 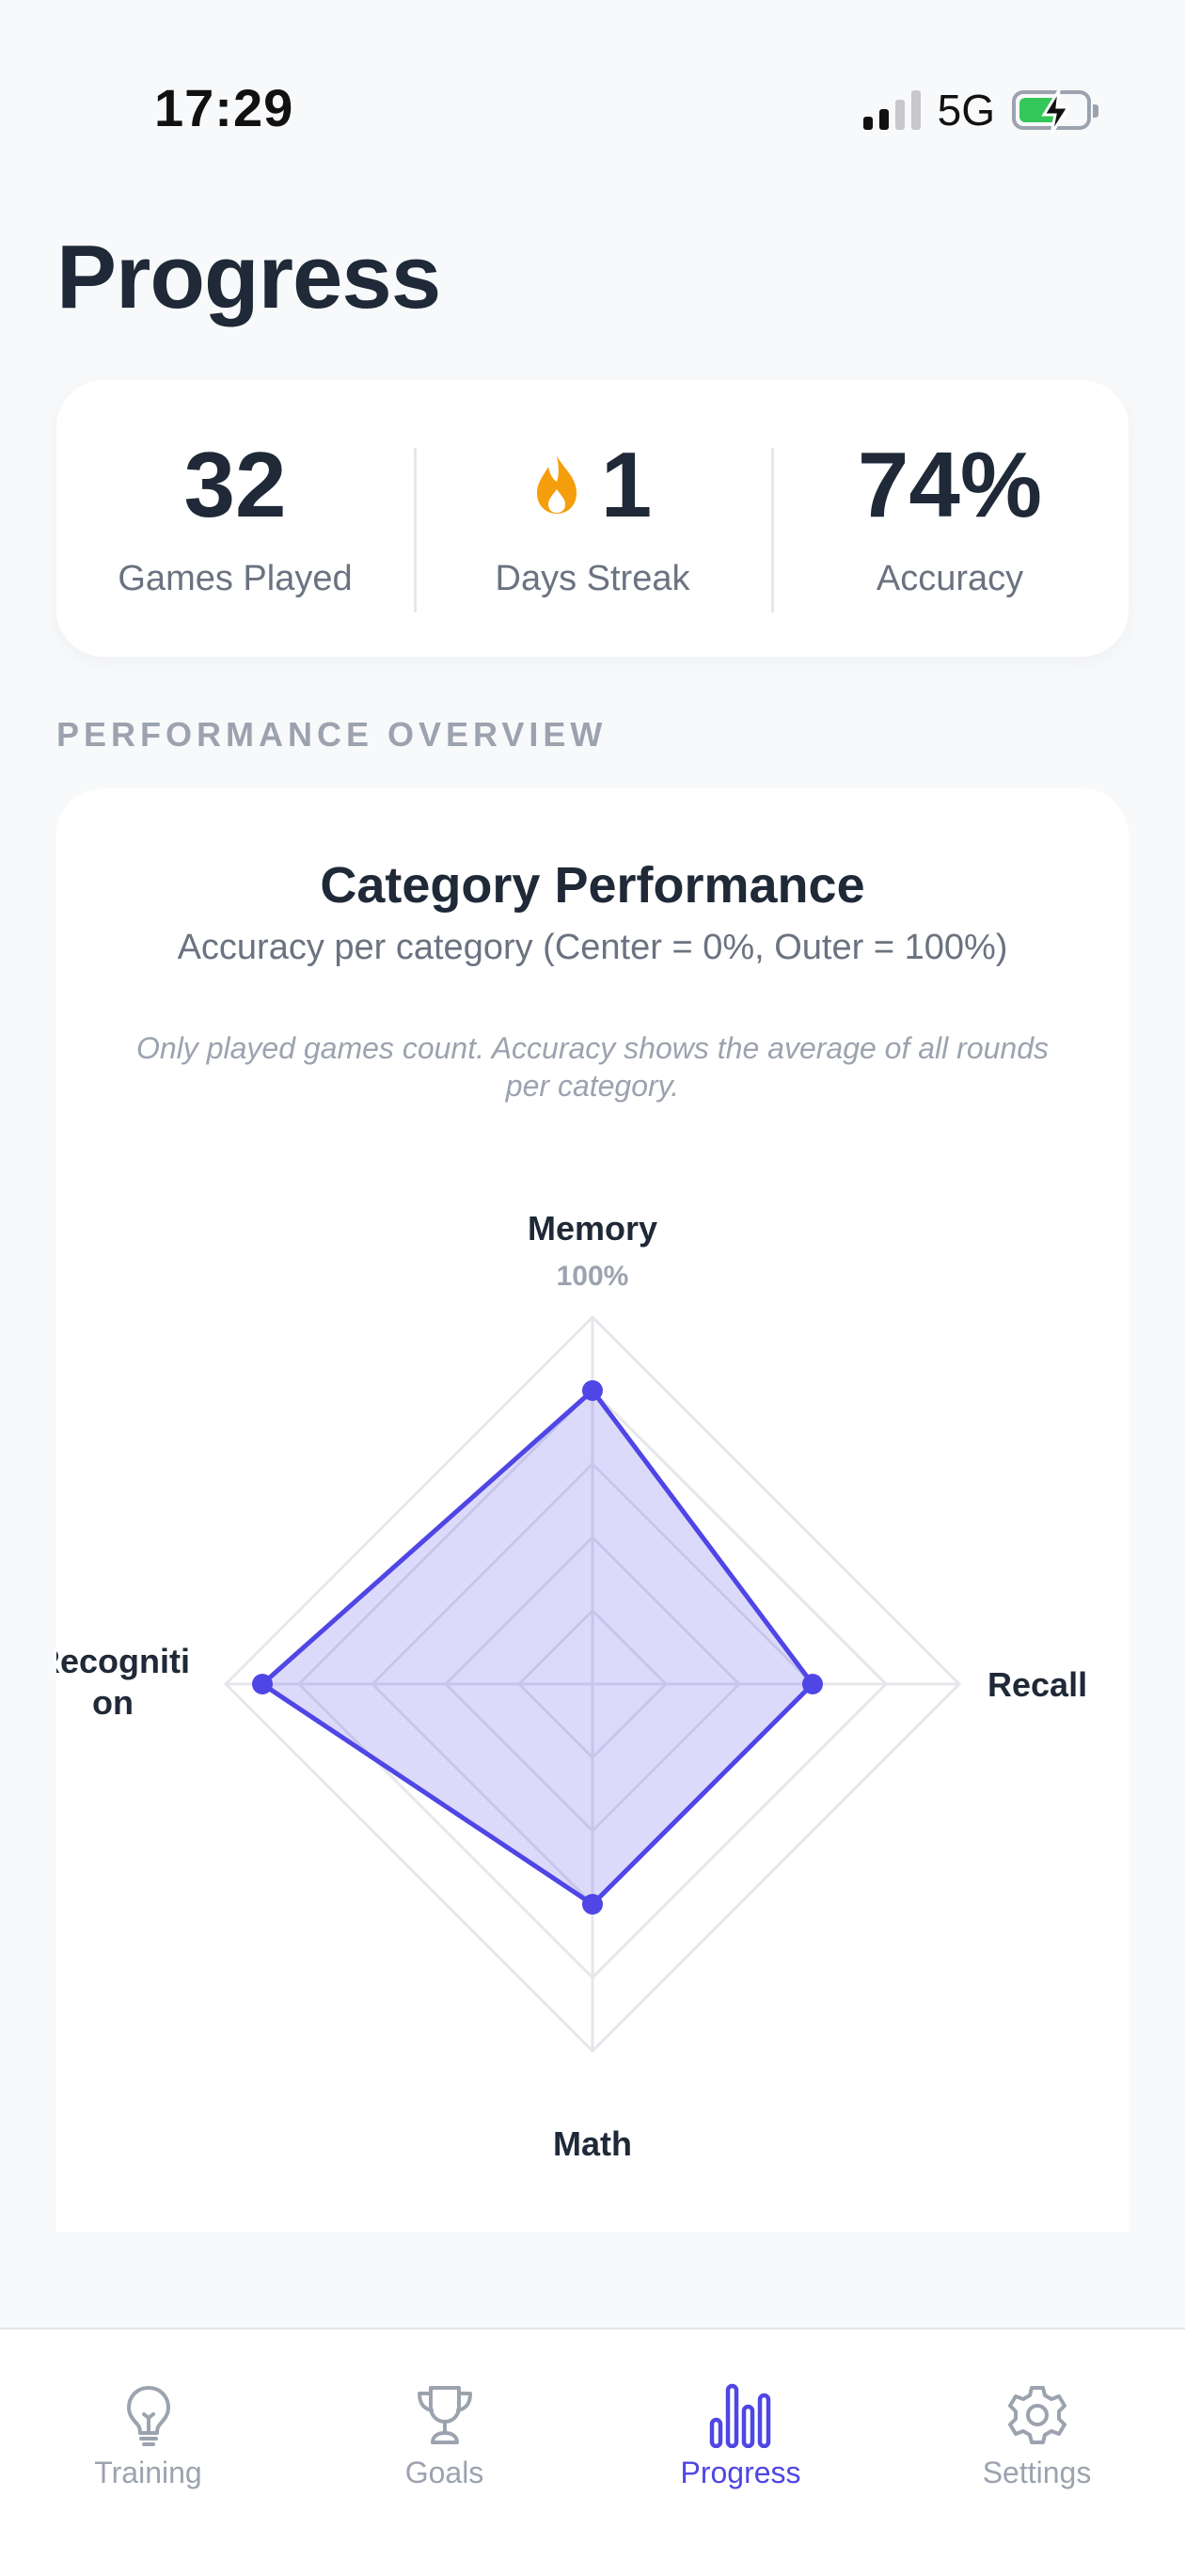 What do you see at coordinates (592, 108) in the screenshot?
I see `status-bar: 17:29 5G` at bounding box center [592, 108].